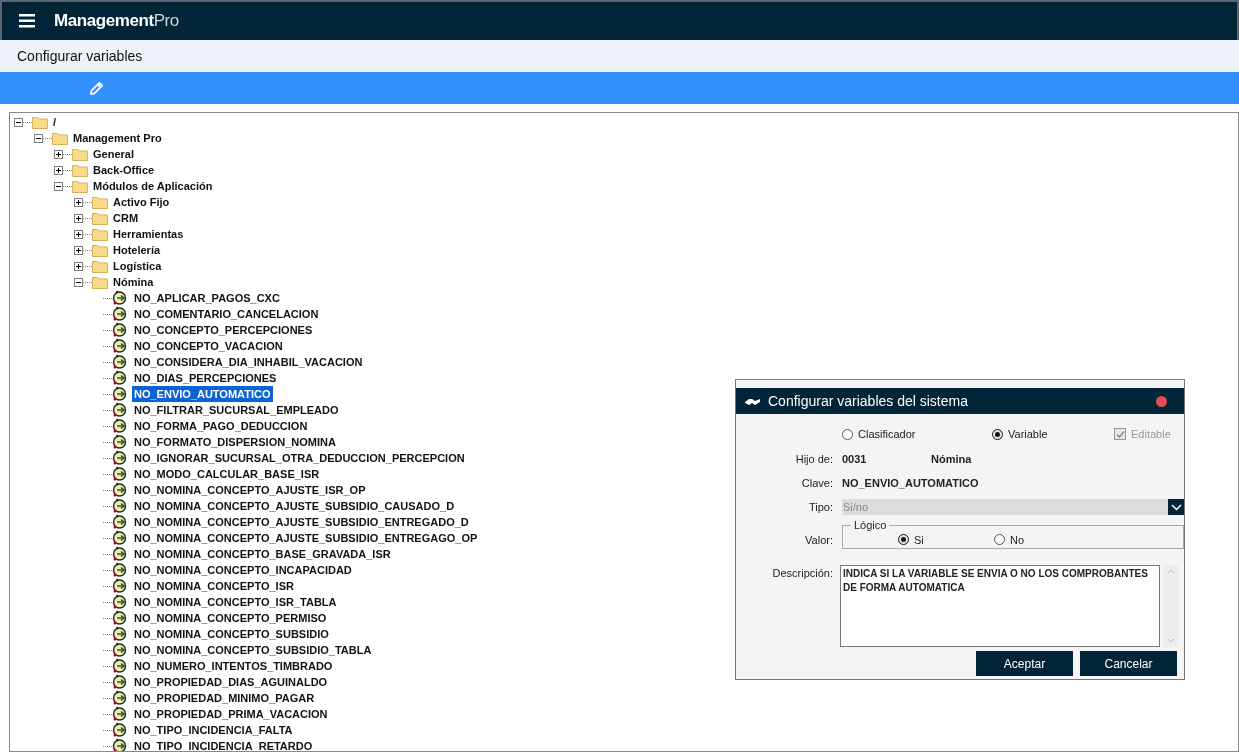  What do you see at coordinates (153, 186) in the screenshot?
I see `tree-item: Módulos de Aplicación` at bounding box center [153, 186].